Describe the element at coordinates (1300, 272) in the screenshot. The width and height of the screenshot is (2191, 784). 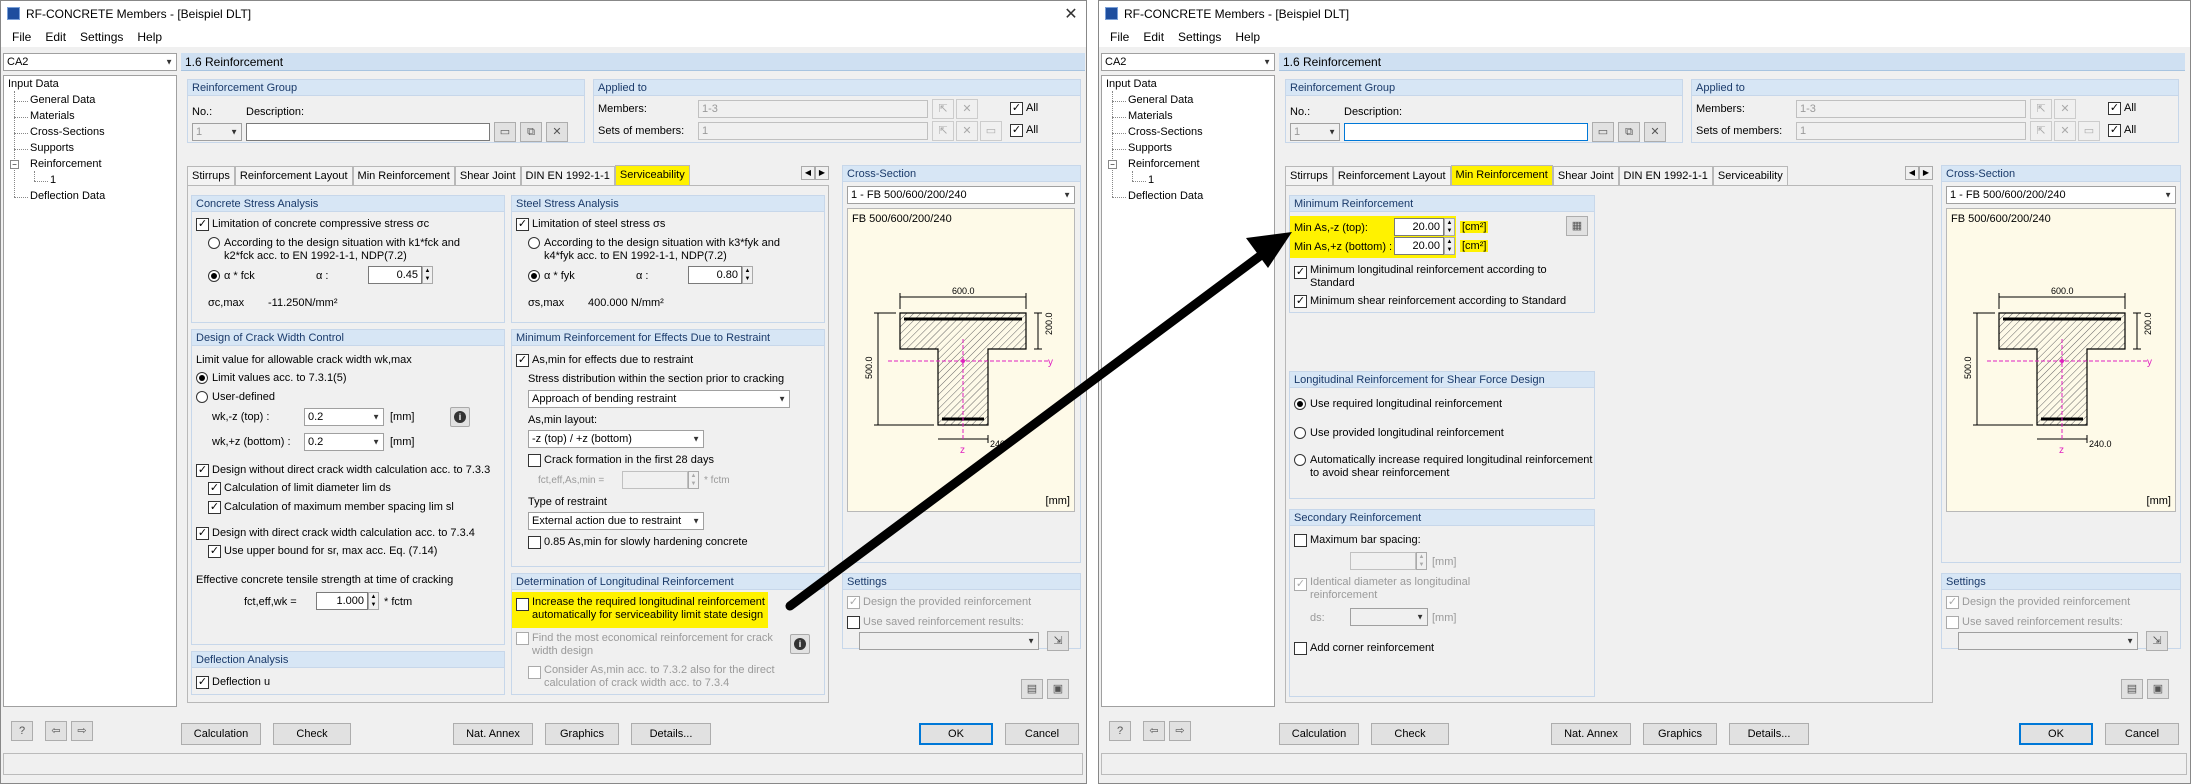
I see `min-long-checkbox: ✓` at that location.